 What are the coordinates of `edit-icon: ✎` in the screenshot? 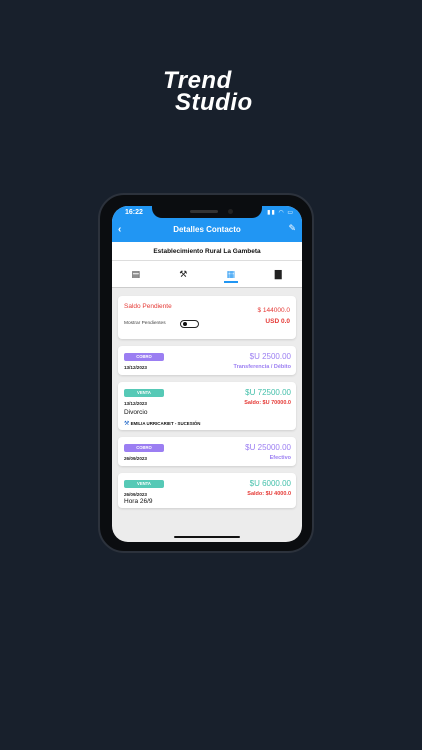 It's located at (292, 228).